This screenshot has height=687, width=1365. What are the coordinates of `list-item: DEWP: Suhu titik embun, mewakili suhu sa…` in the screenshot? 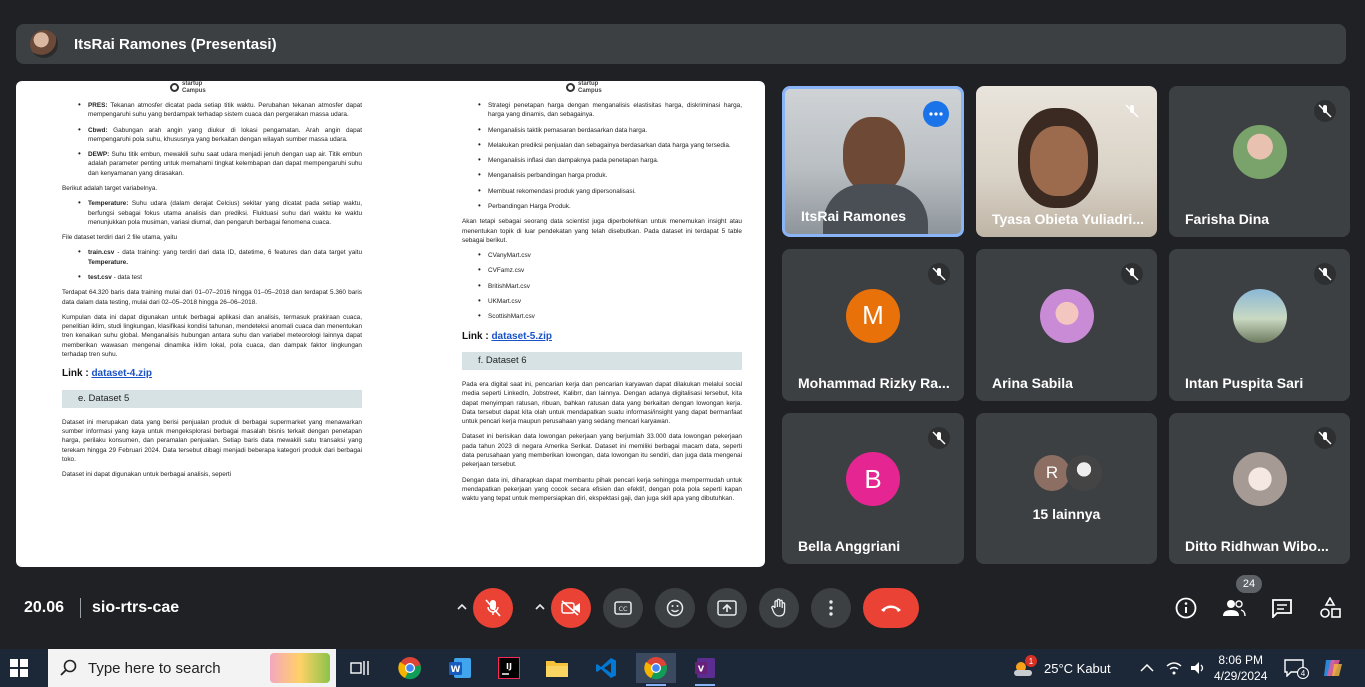 It's located at (212, 164).